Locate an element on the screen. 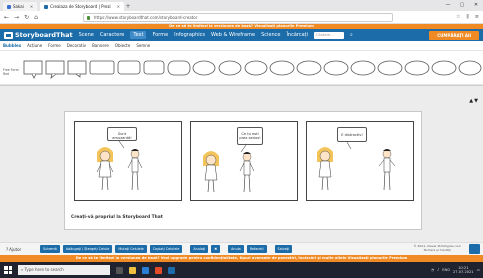  chrome-icon is located at coordinates (171, 270).